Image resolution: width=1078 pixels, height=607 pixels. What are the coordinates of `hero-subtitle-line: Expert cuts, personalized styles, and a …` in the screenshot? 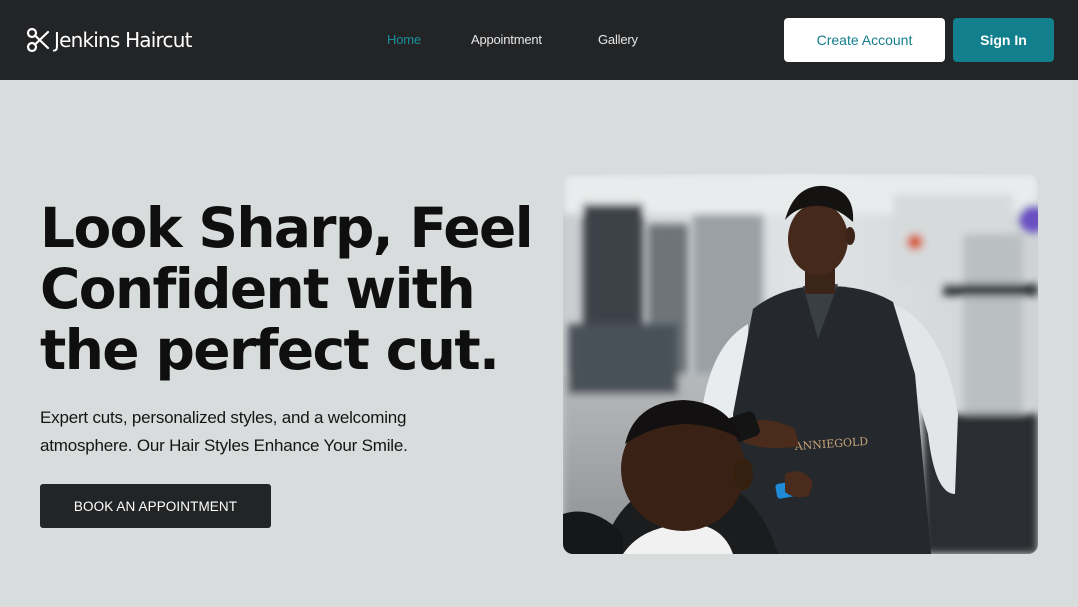 It's located at (223, 417).